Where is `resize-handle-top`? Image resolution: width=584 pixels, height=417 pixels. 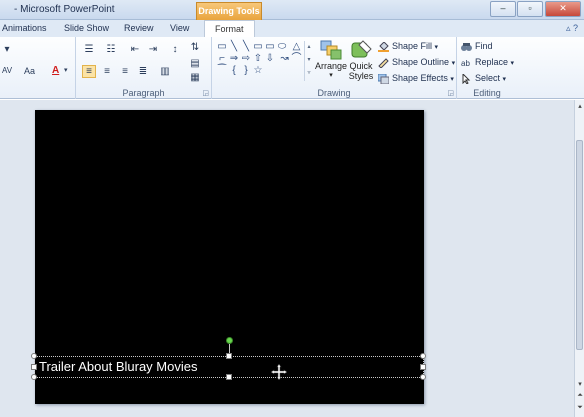
resize-handle-top is located at coordinates (229, 356).